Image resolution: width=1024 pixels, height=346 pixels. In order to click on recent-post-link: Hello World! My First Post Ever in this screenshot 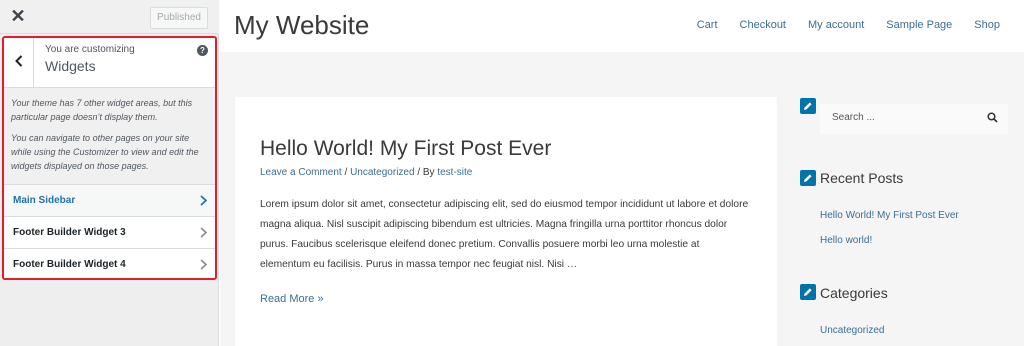, I will do `click(889, 215)`.